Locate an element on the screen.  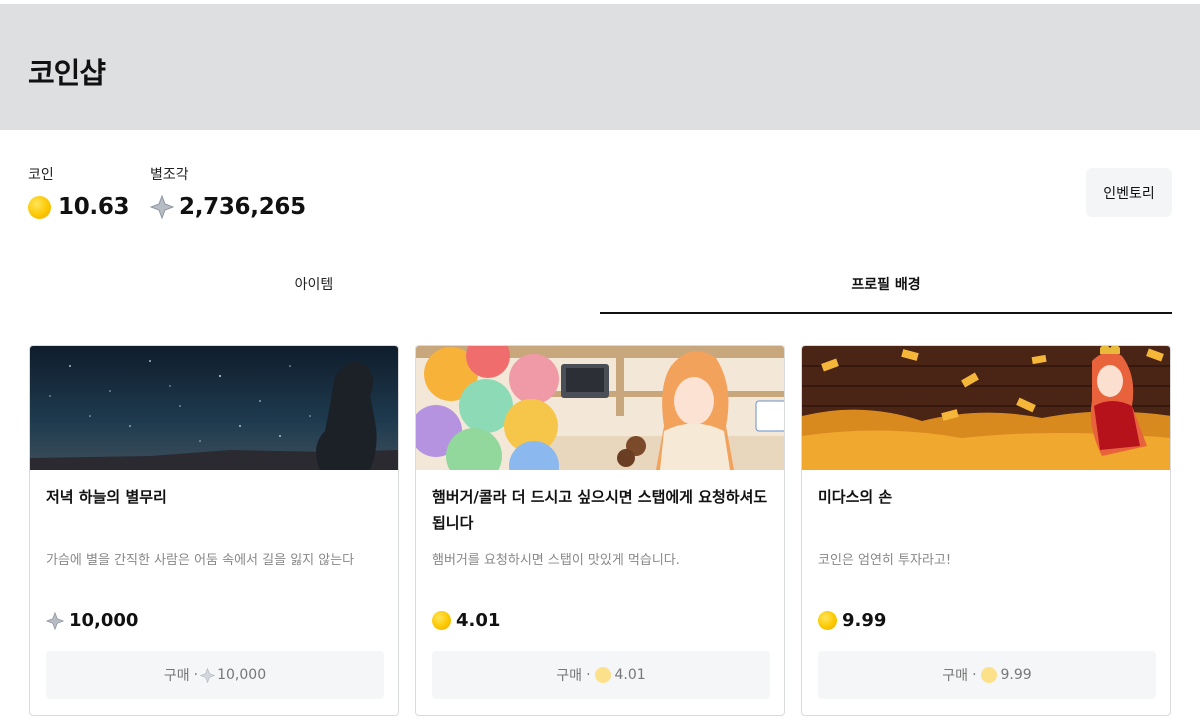
item-price: 10,000 is located at coordinates (92, 620).